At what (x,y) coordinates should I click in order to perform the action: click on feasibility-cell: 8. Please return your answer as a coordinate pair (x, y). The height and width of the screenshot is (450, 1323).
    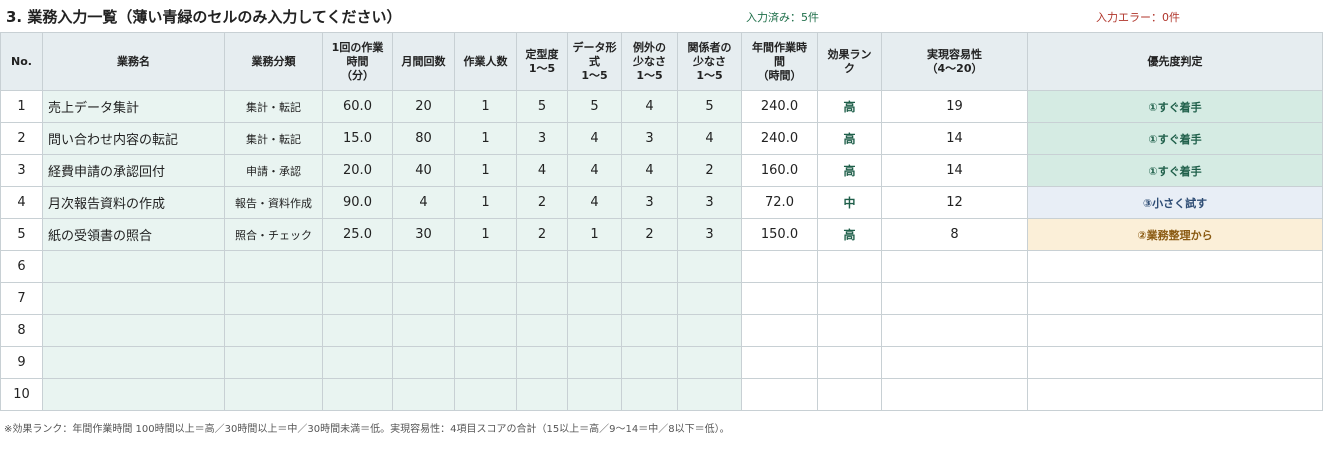
    Looking at the image, I should click on (954, 234).